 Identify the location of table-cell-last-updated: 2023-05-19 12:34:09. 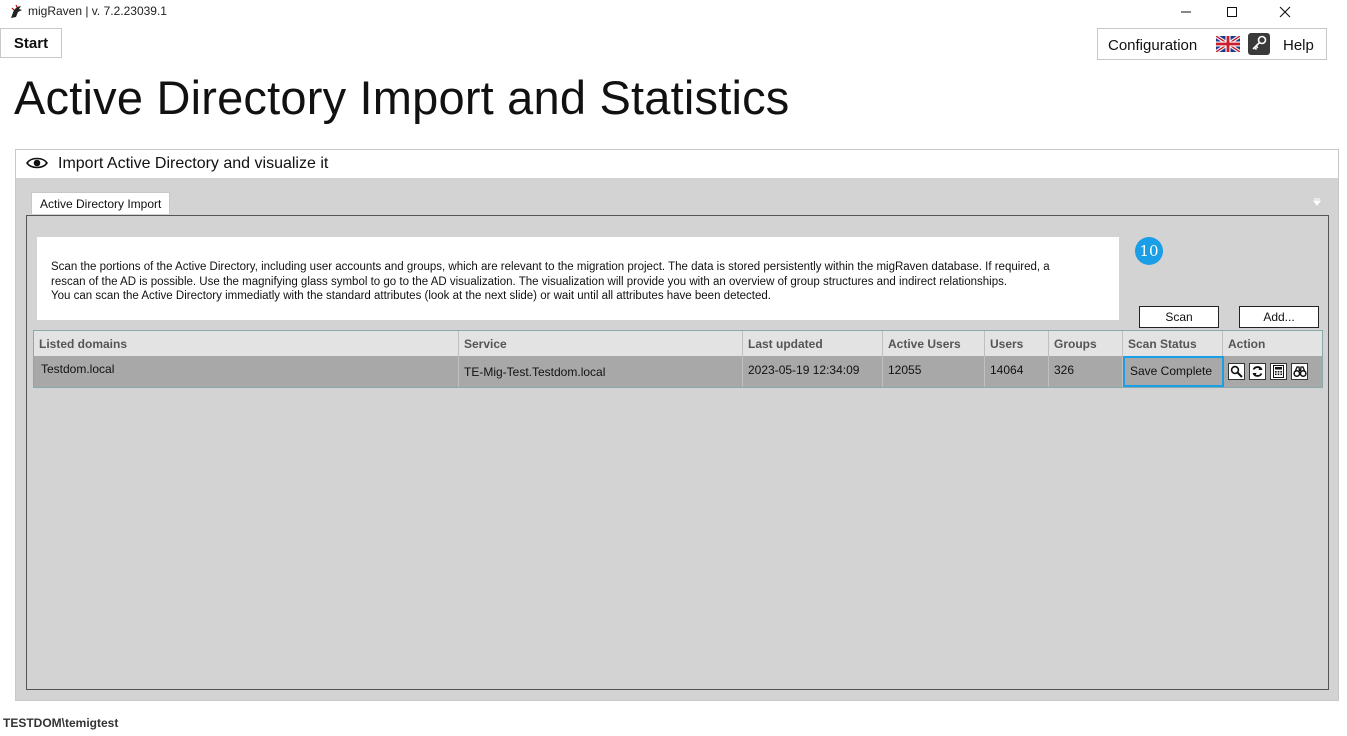
(813, 371).